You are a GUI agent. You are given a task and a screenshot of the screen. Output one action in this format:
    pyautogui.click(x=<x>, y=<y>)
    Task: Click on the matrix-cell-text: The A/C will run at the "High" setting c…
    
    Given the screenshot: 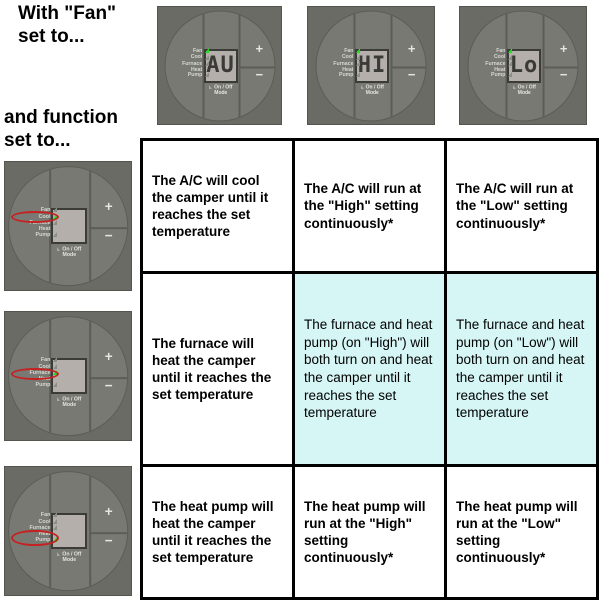 What is the action you would take?
    pyautogui.click(x=363, y=206)
    